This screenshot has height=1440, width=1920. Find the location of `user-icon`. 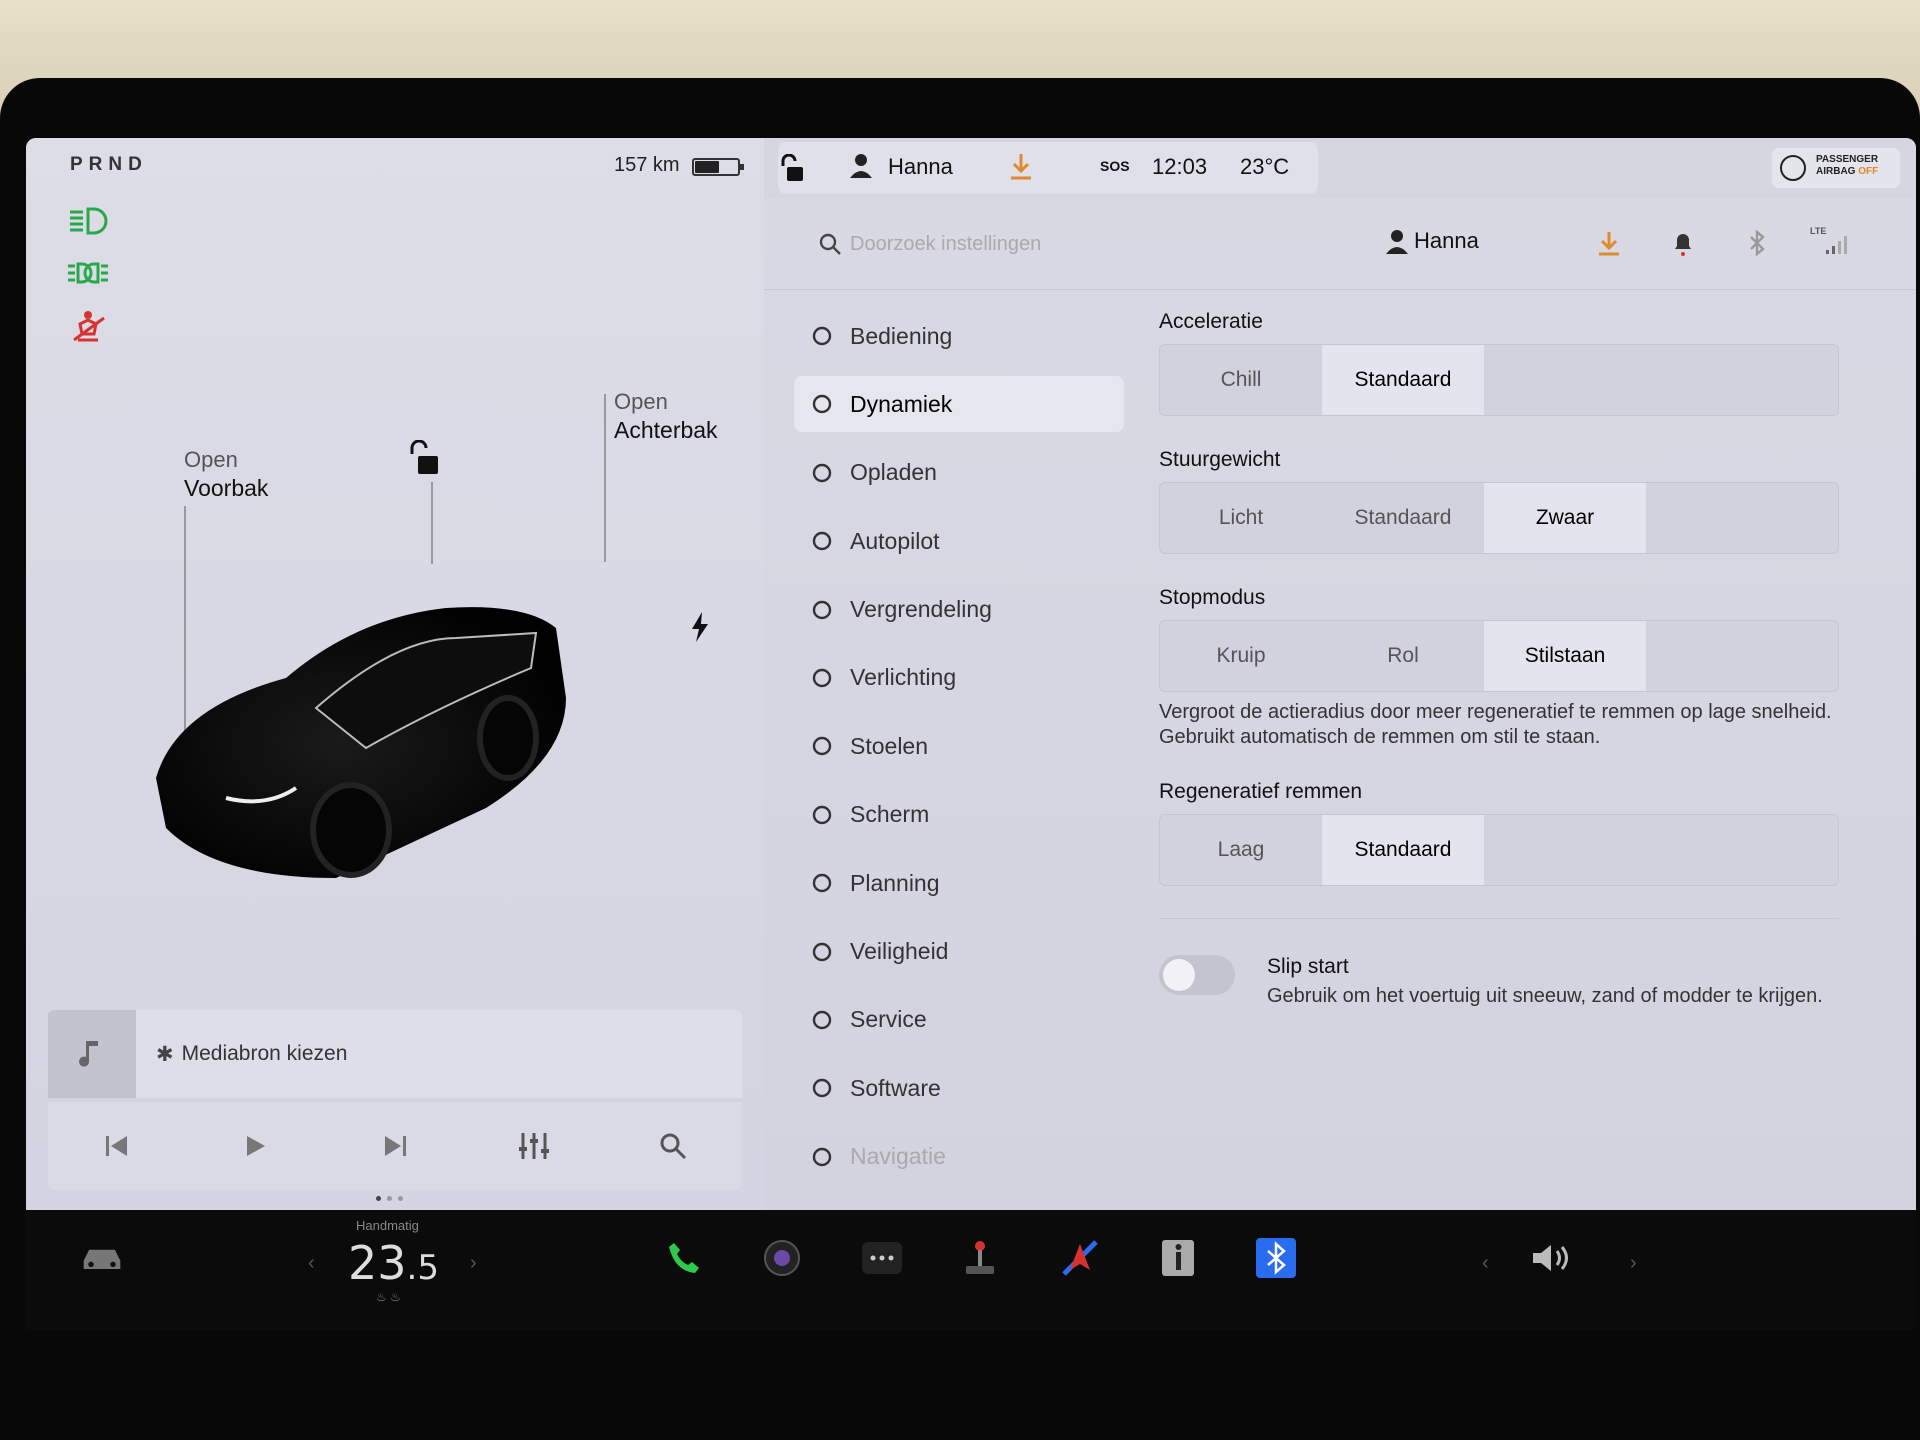

user-icon is located at coordinates (861, 166).